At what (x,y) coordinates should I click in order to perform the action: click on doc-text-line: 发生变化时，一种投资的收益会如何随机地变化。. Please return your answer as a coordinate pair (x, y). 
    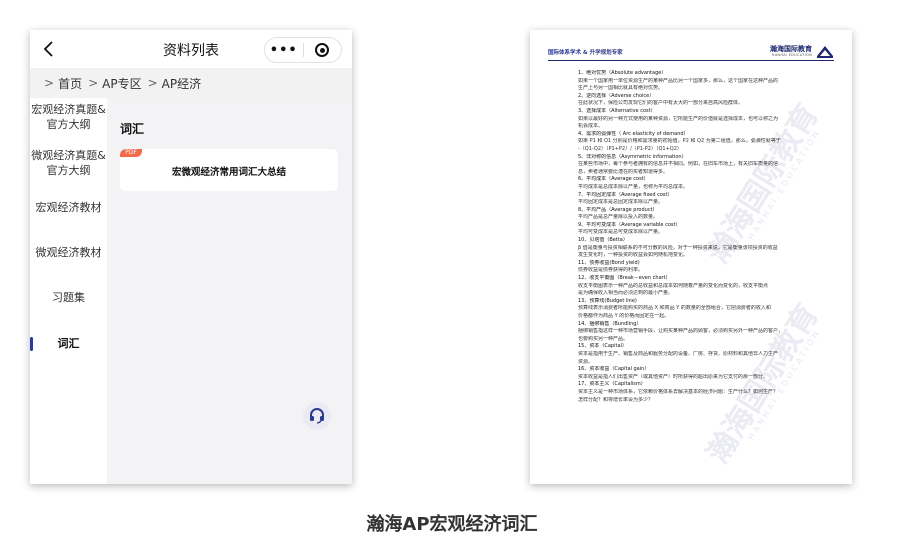
    Looking at the image, I should click on (633, 255).